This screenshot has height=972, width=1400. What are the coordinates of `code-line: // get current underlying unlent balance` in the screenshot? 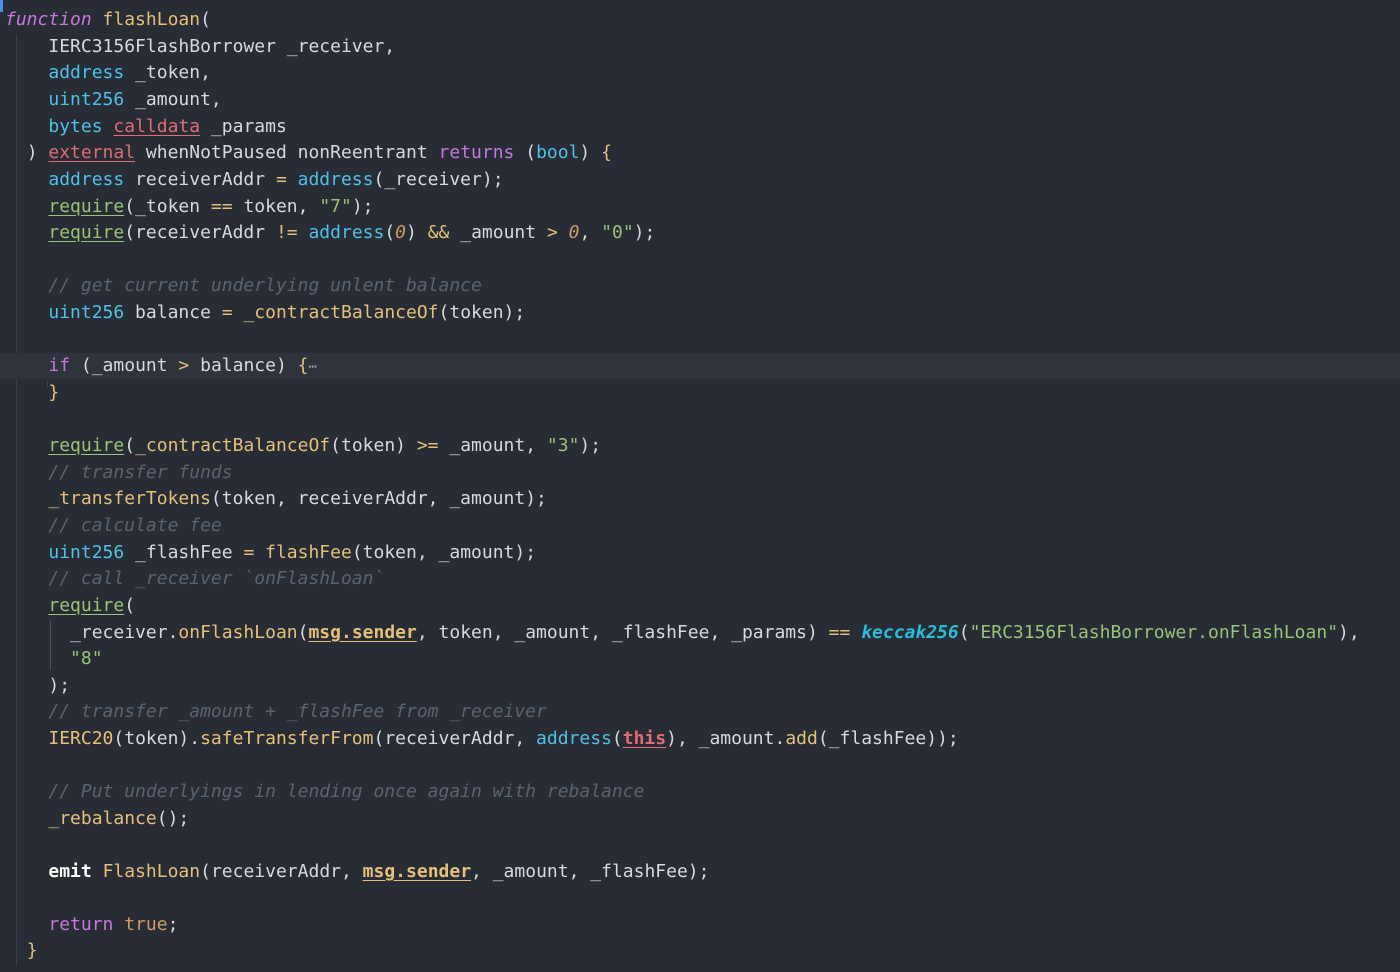 It's located at (700, 286).